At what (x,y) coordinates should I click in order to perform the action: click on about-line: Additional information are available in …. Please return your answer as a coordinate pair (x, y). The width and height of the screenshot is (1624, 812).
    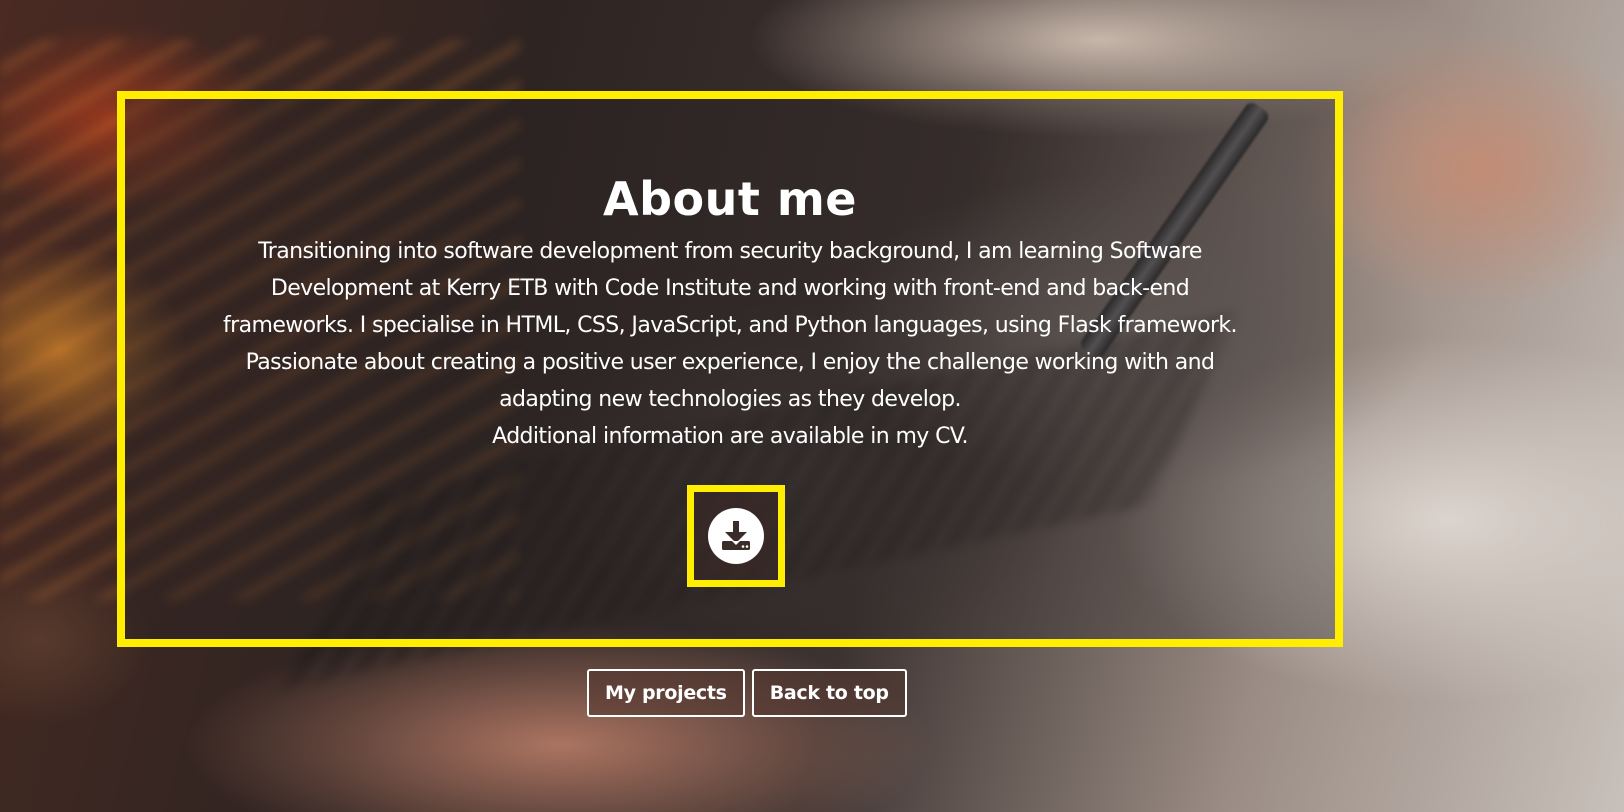
    Looking at the image, I should click on (730, 436).